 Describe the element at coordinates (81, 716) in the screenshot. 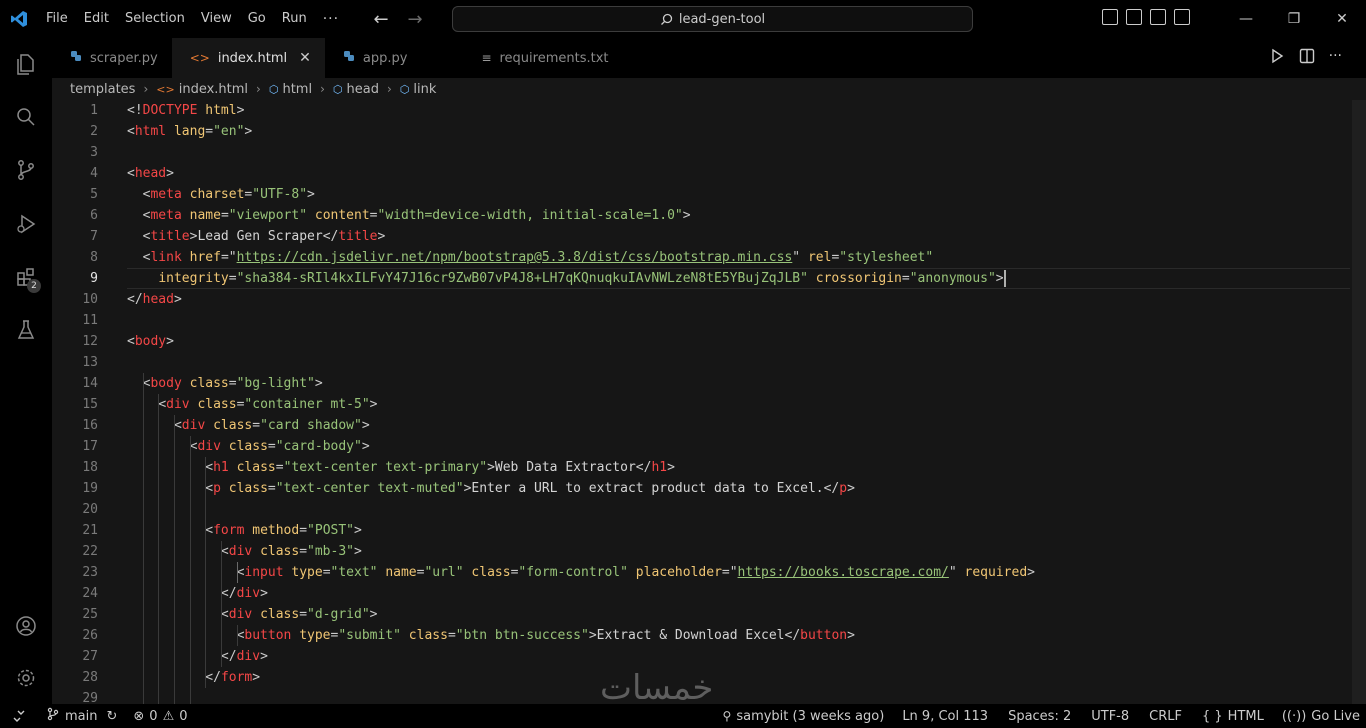

I see `git-branch: main ↻` at that location.